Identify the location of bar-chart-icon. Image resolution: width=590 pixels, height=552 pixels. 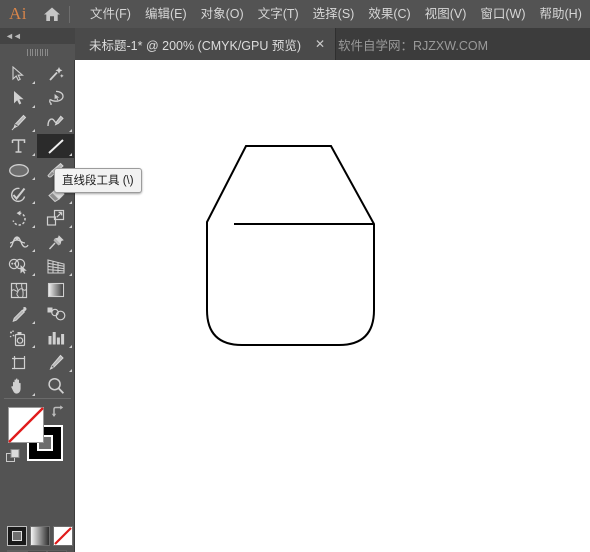
(56, 338).